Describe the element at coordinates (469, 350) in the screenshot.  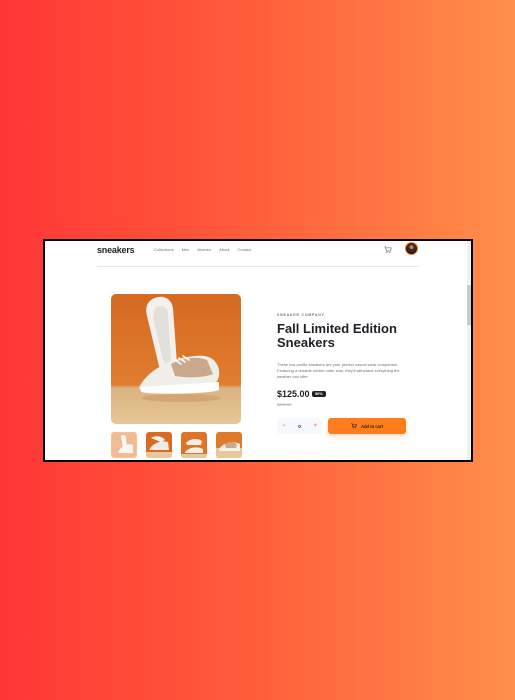
I see `page-scrollbar` at that location.